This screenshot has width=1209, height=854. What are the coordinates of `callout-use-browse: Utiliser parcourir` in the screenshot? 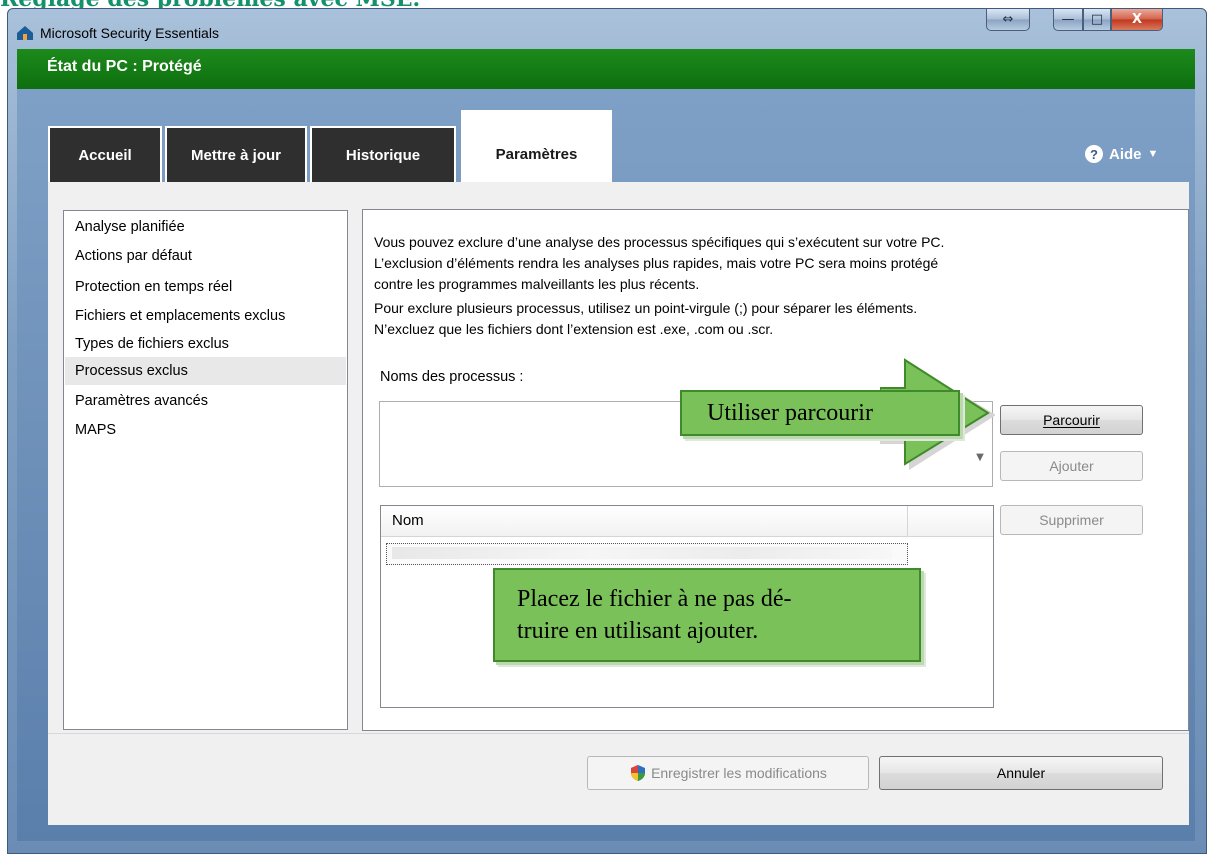 It's located at (820, 413).